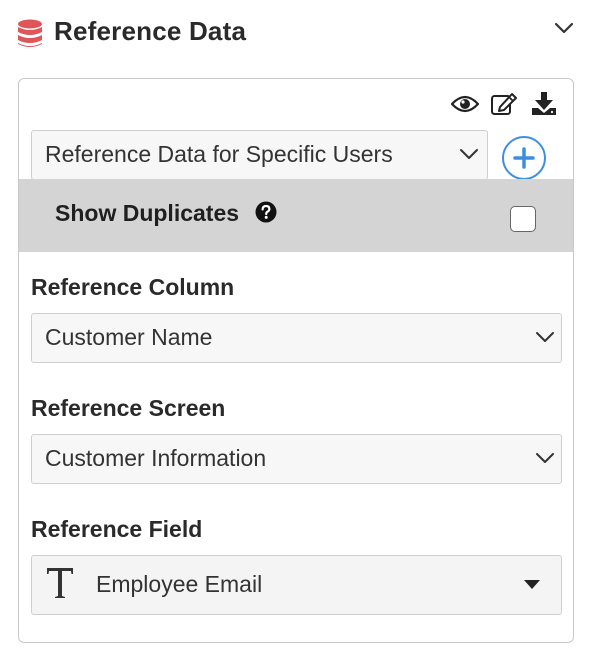 This screenshot has width=592, height=660. I want to click on panel-header: Reference Data, so click(296, 35).